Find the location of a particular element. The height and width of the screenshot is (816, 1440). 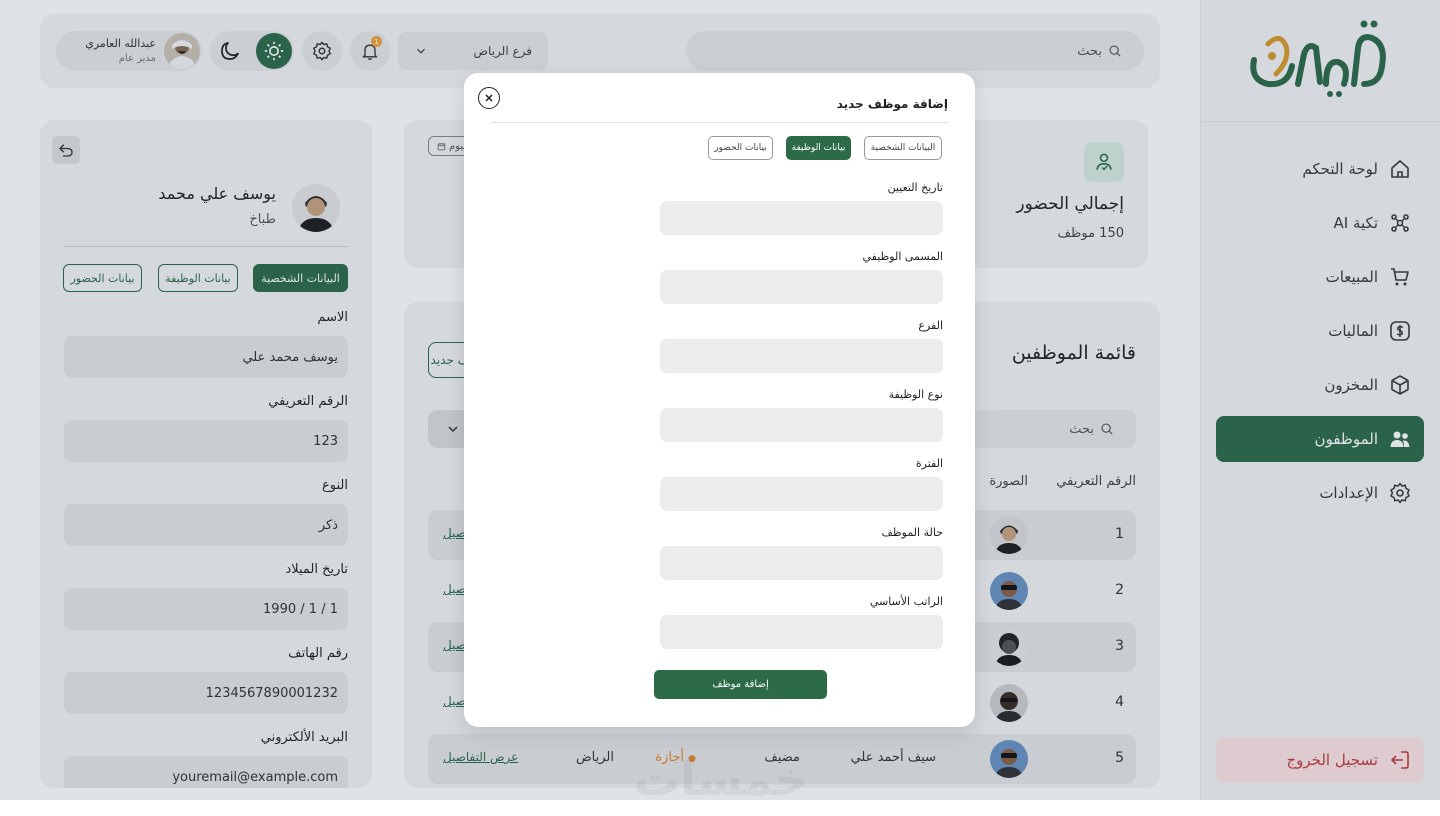

shift-input is located at coordinates (801, 494).